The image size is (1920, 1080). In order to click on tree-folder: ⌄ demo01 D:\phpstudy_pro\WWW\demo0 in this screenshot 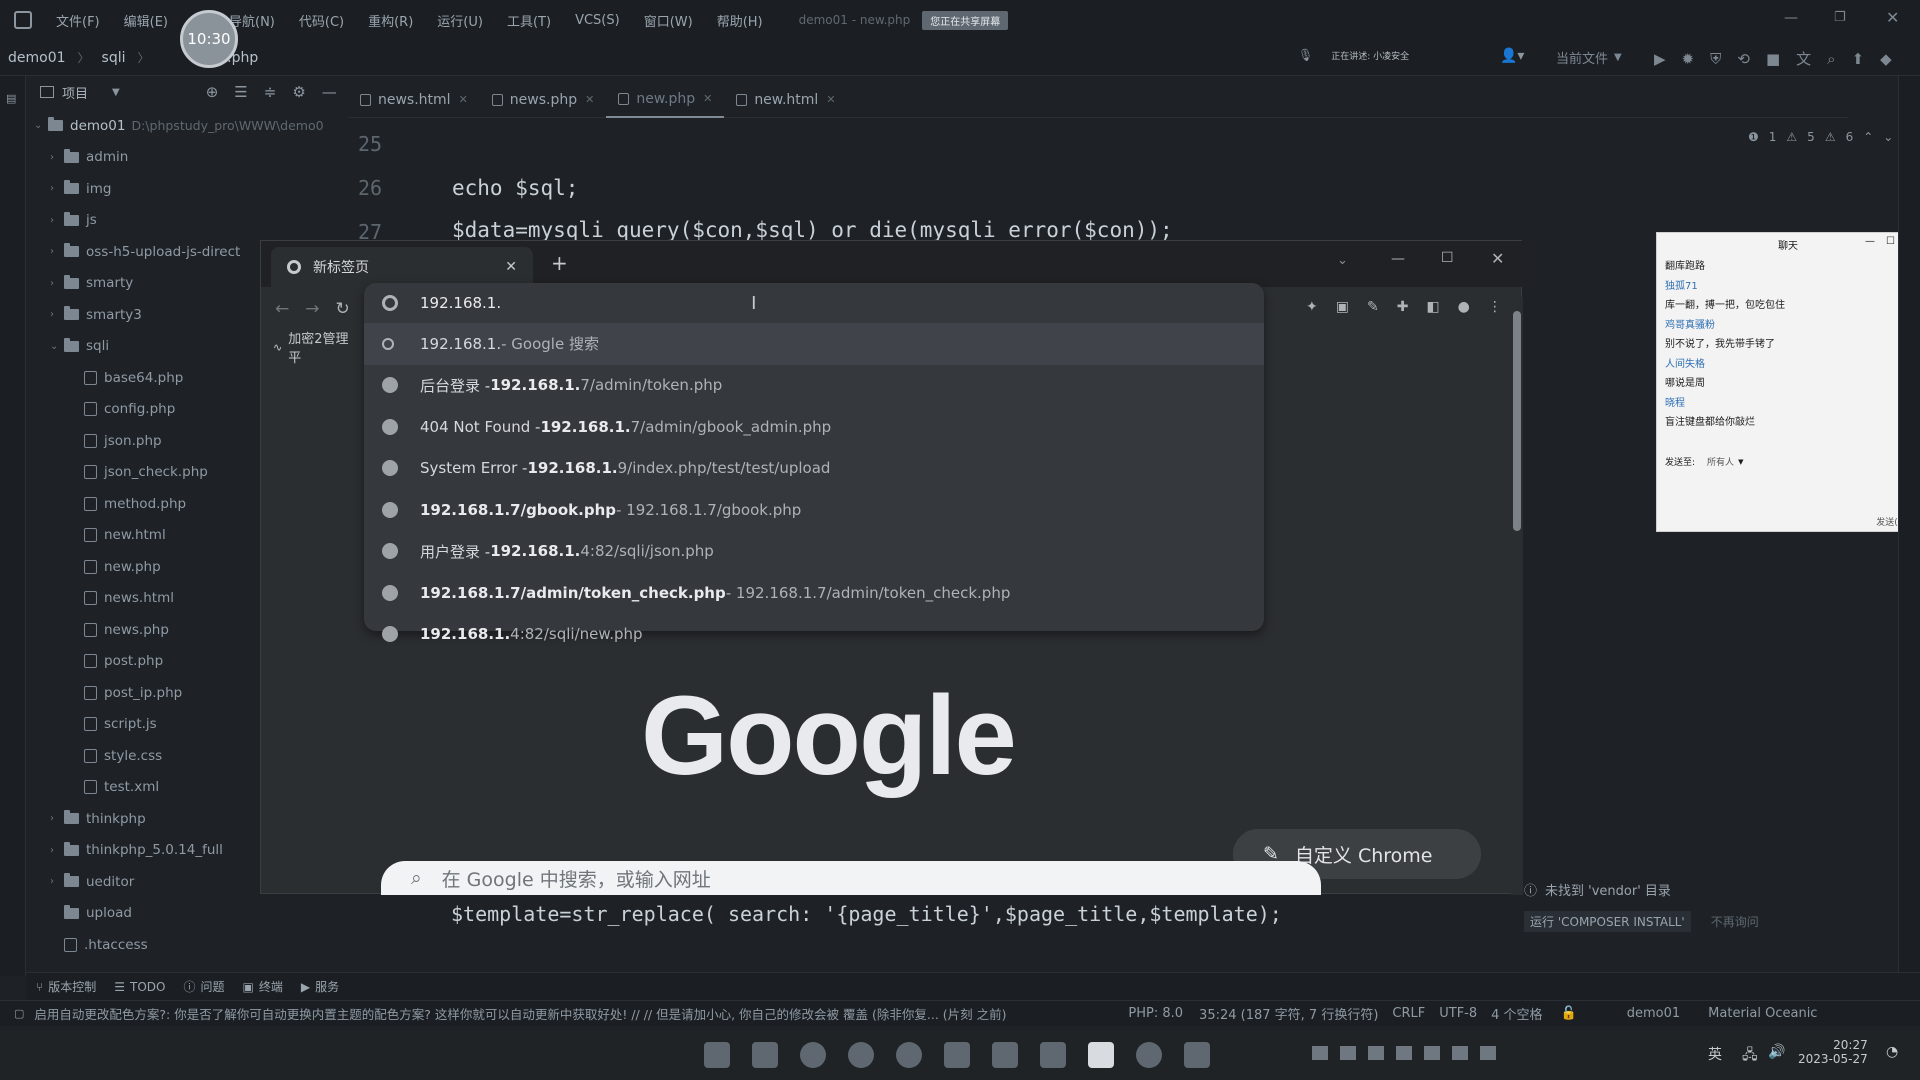, I will do `click(187, 126)`.